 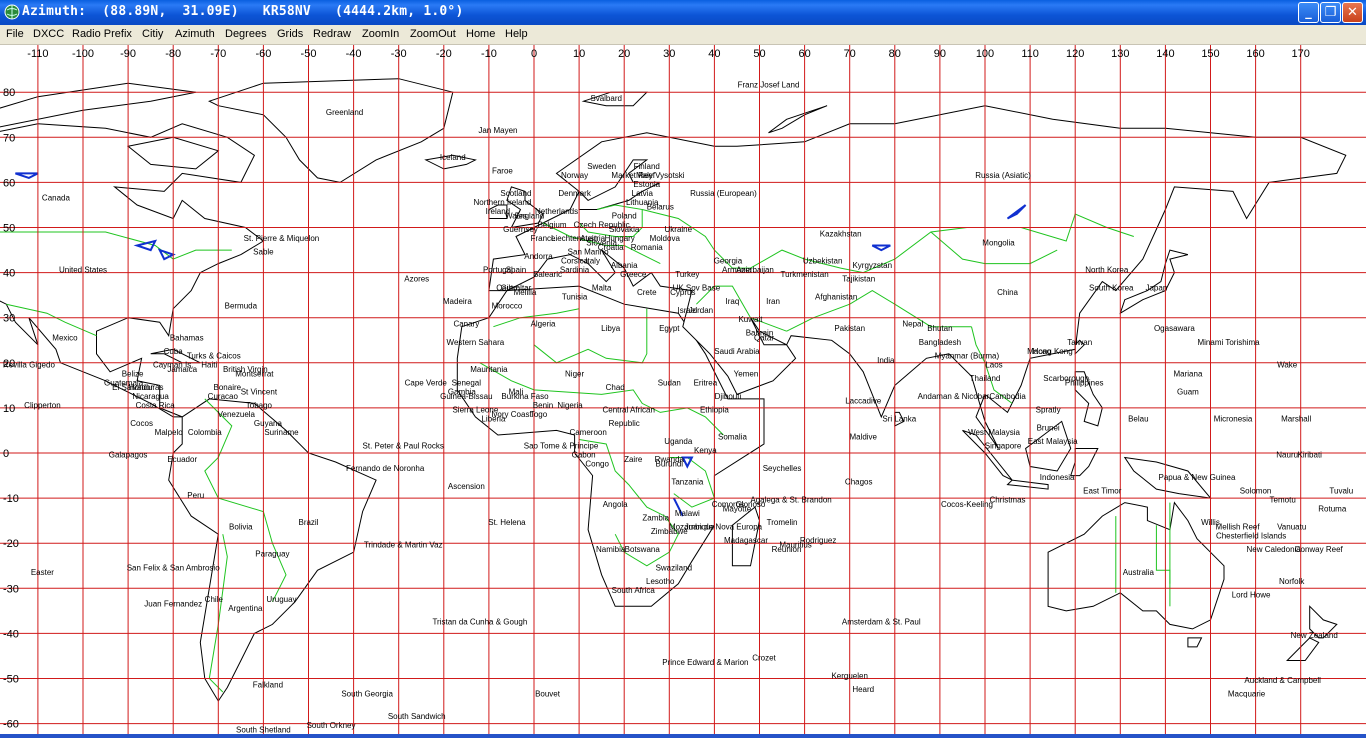 I want to click on place-label: Uzbekistan, so click(x=823, y=261).